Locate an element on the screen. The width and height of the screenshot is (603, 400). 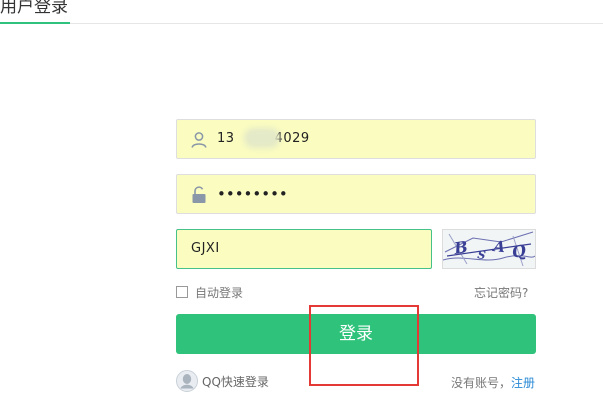
qq-login-label: QQ快速登录 is located at coordinates (235, 381).